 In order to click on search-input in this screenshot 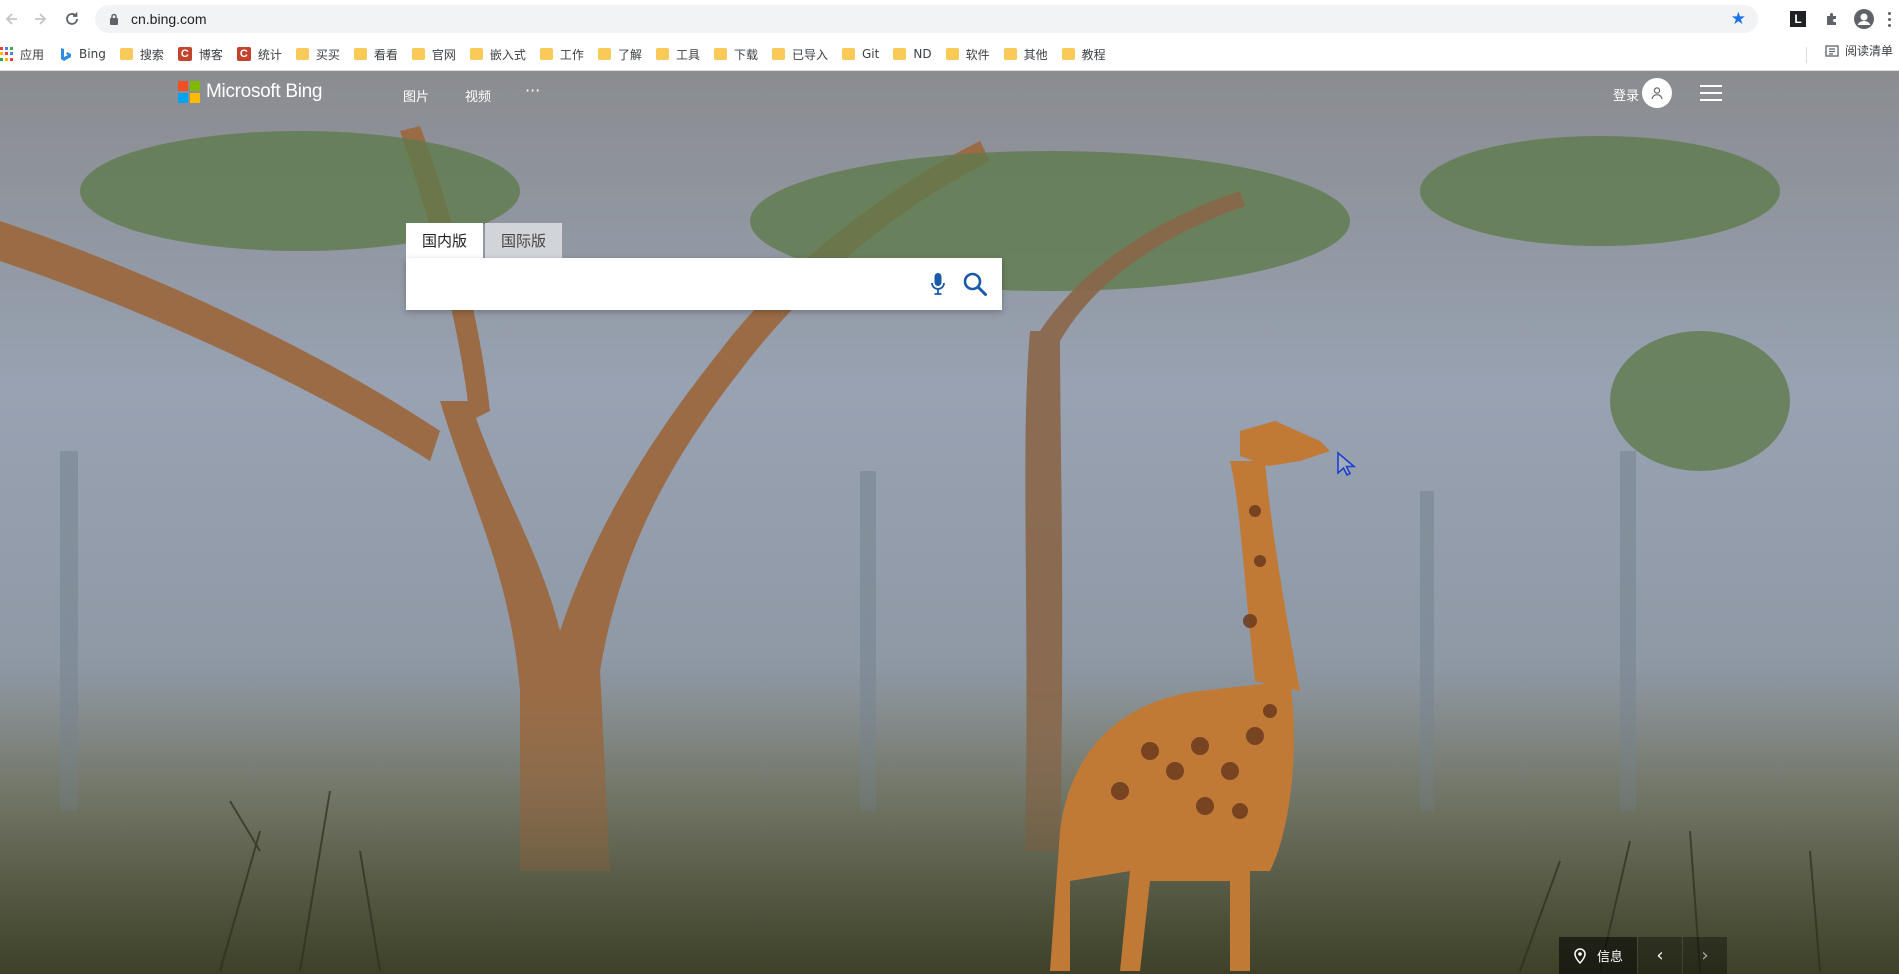, I will do `click(662, 284)`.